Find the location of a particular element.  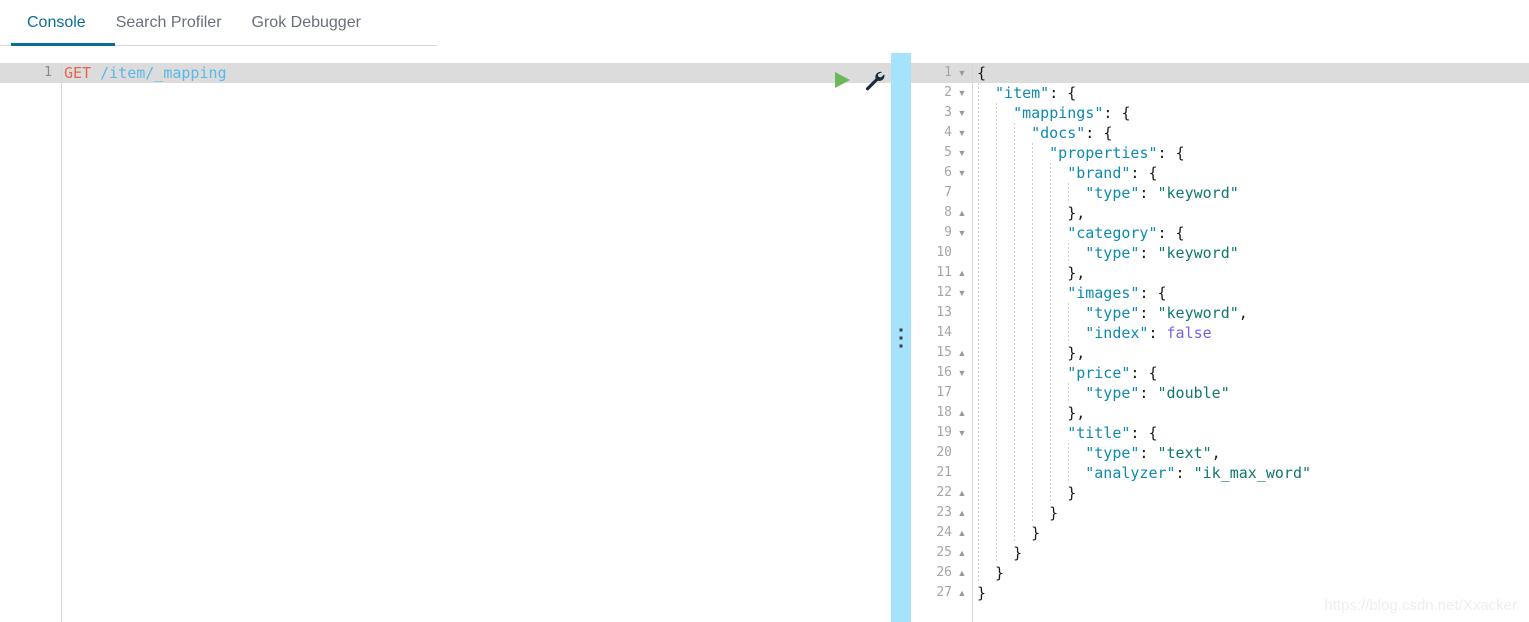

editor-request-line: GET /item/_mapping is located at coordinates (145, 73).